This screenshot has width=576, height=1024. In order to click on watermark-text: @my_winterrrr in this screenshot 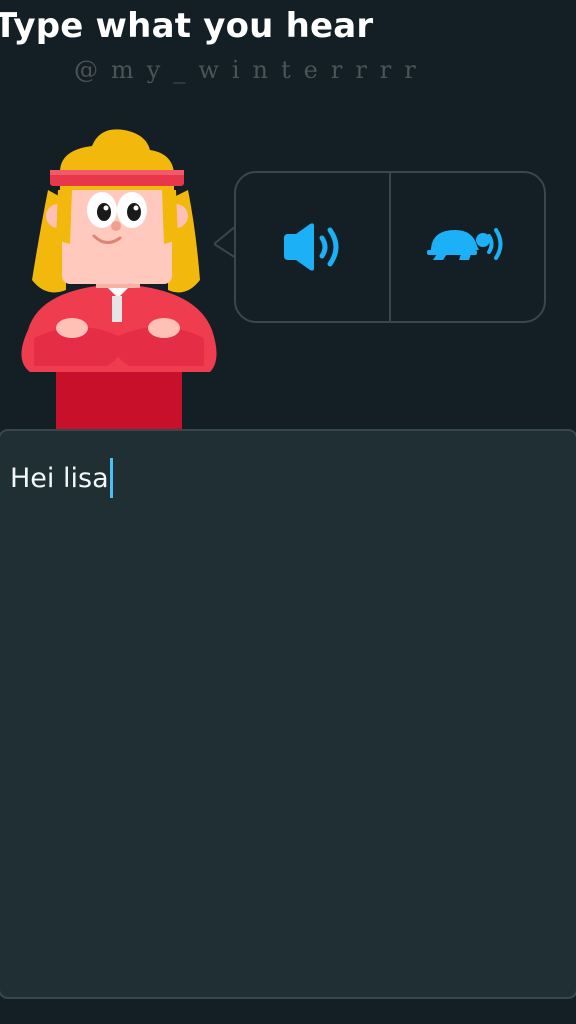, I will do `click(251, 70)`.